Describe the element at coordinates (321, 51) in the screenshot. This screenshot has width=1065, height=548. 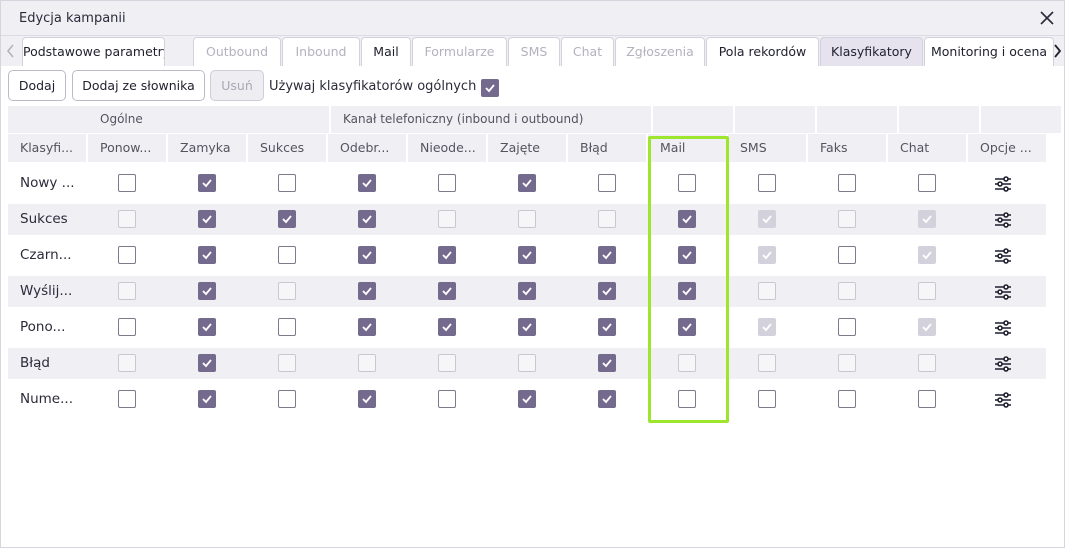
I see `tab-inbound: Inbound` at that location.